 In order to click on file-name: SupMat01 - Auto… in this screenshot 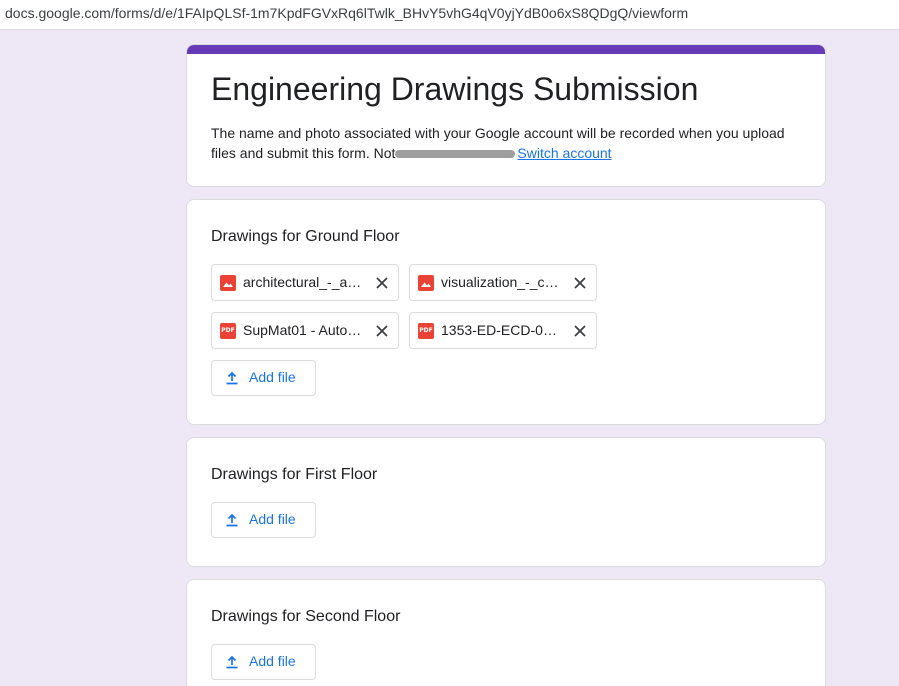, I will do `click(302, 330)`.